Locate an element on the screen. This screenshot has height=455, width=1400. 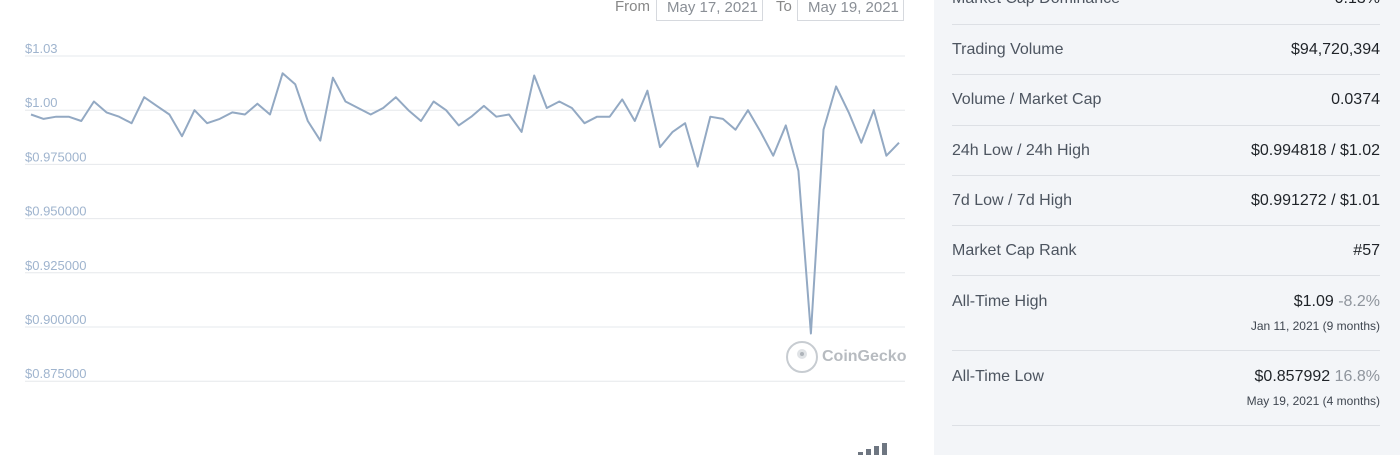
stat-value-group: $0.857992 16.8% is located at coordinates (1317, 377).